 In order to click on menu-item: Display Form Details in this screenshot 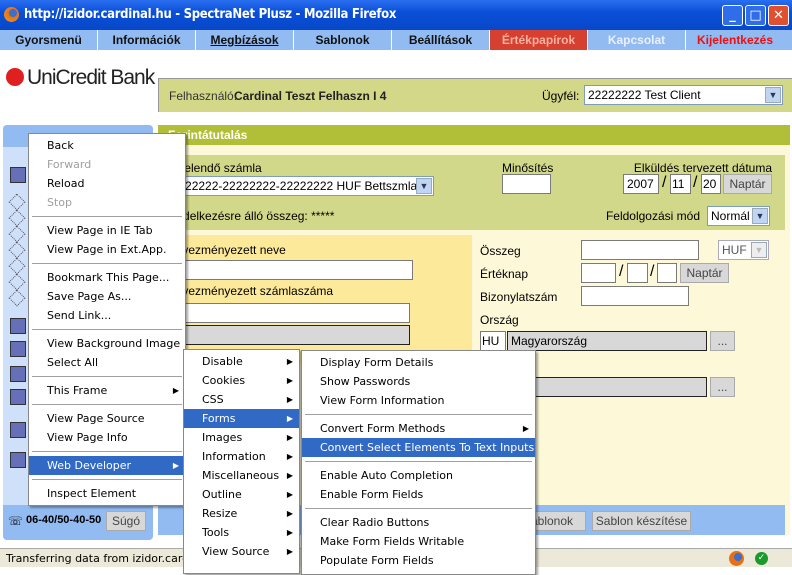, I will do `click(418, 362)`.